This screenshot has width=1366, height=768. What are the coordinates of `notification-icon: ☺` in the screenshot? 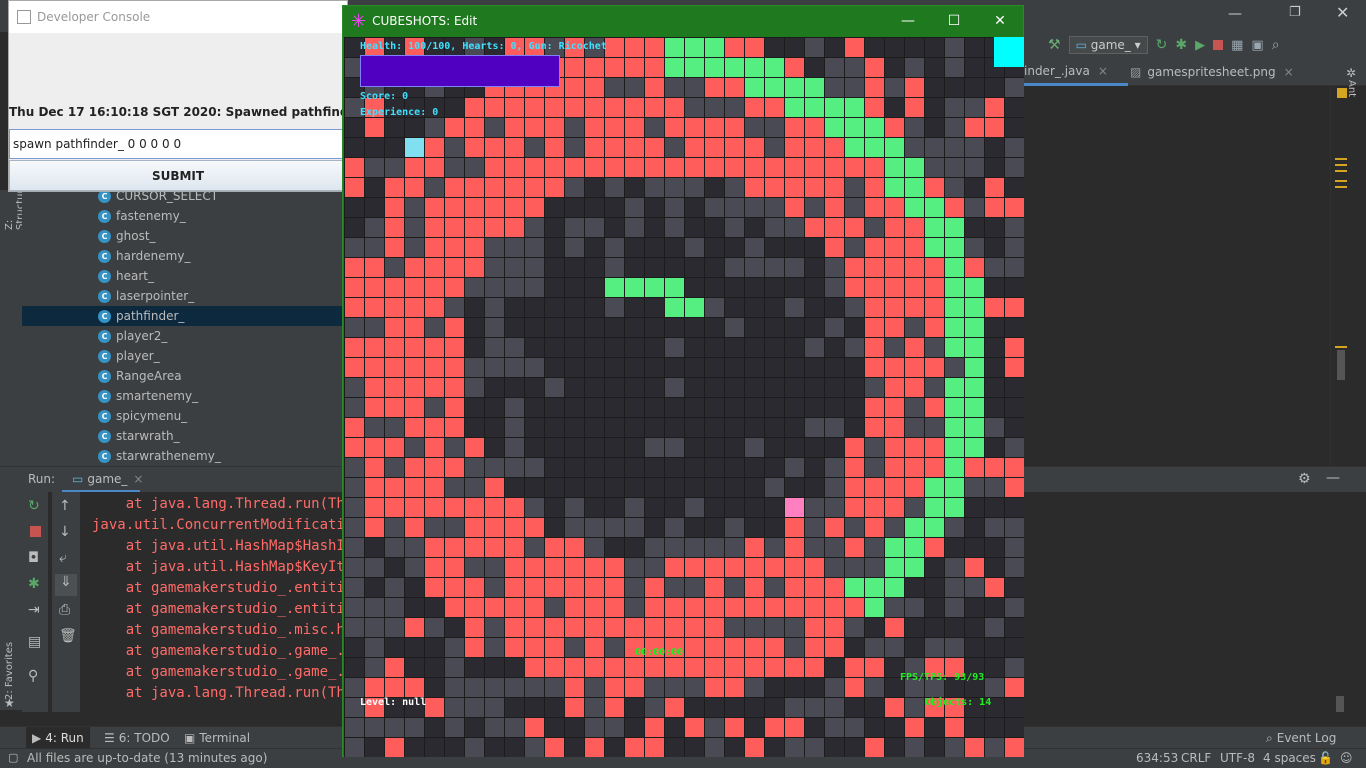 It's located at (1346, 758).